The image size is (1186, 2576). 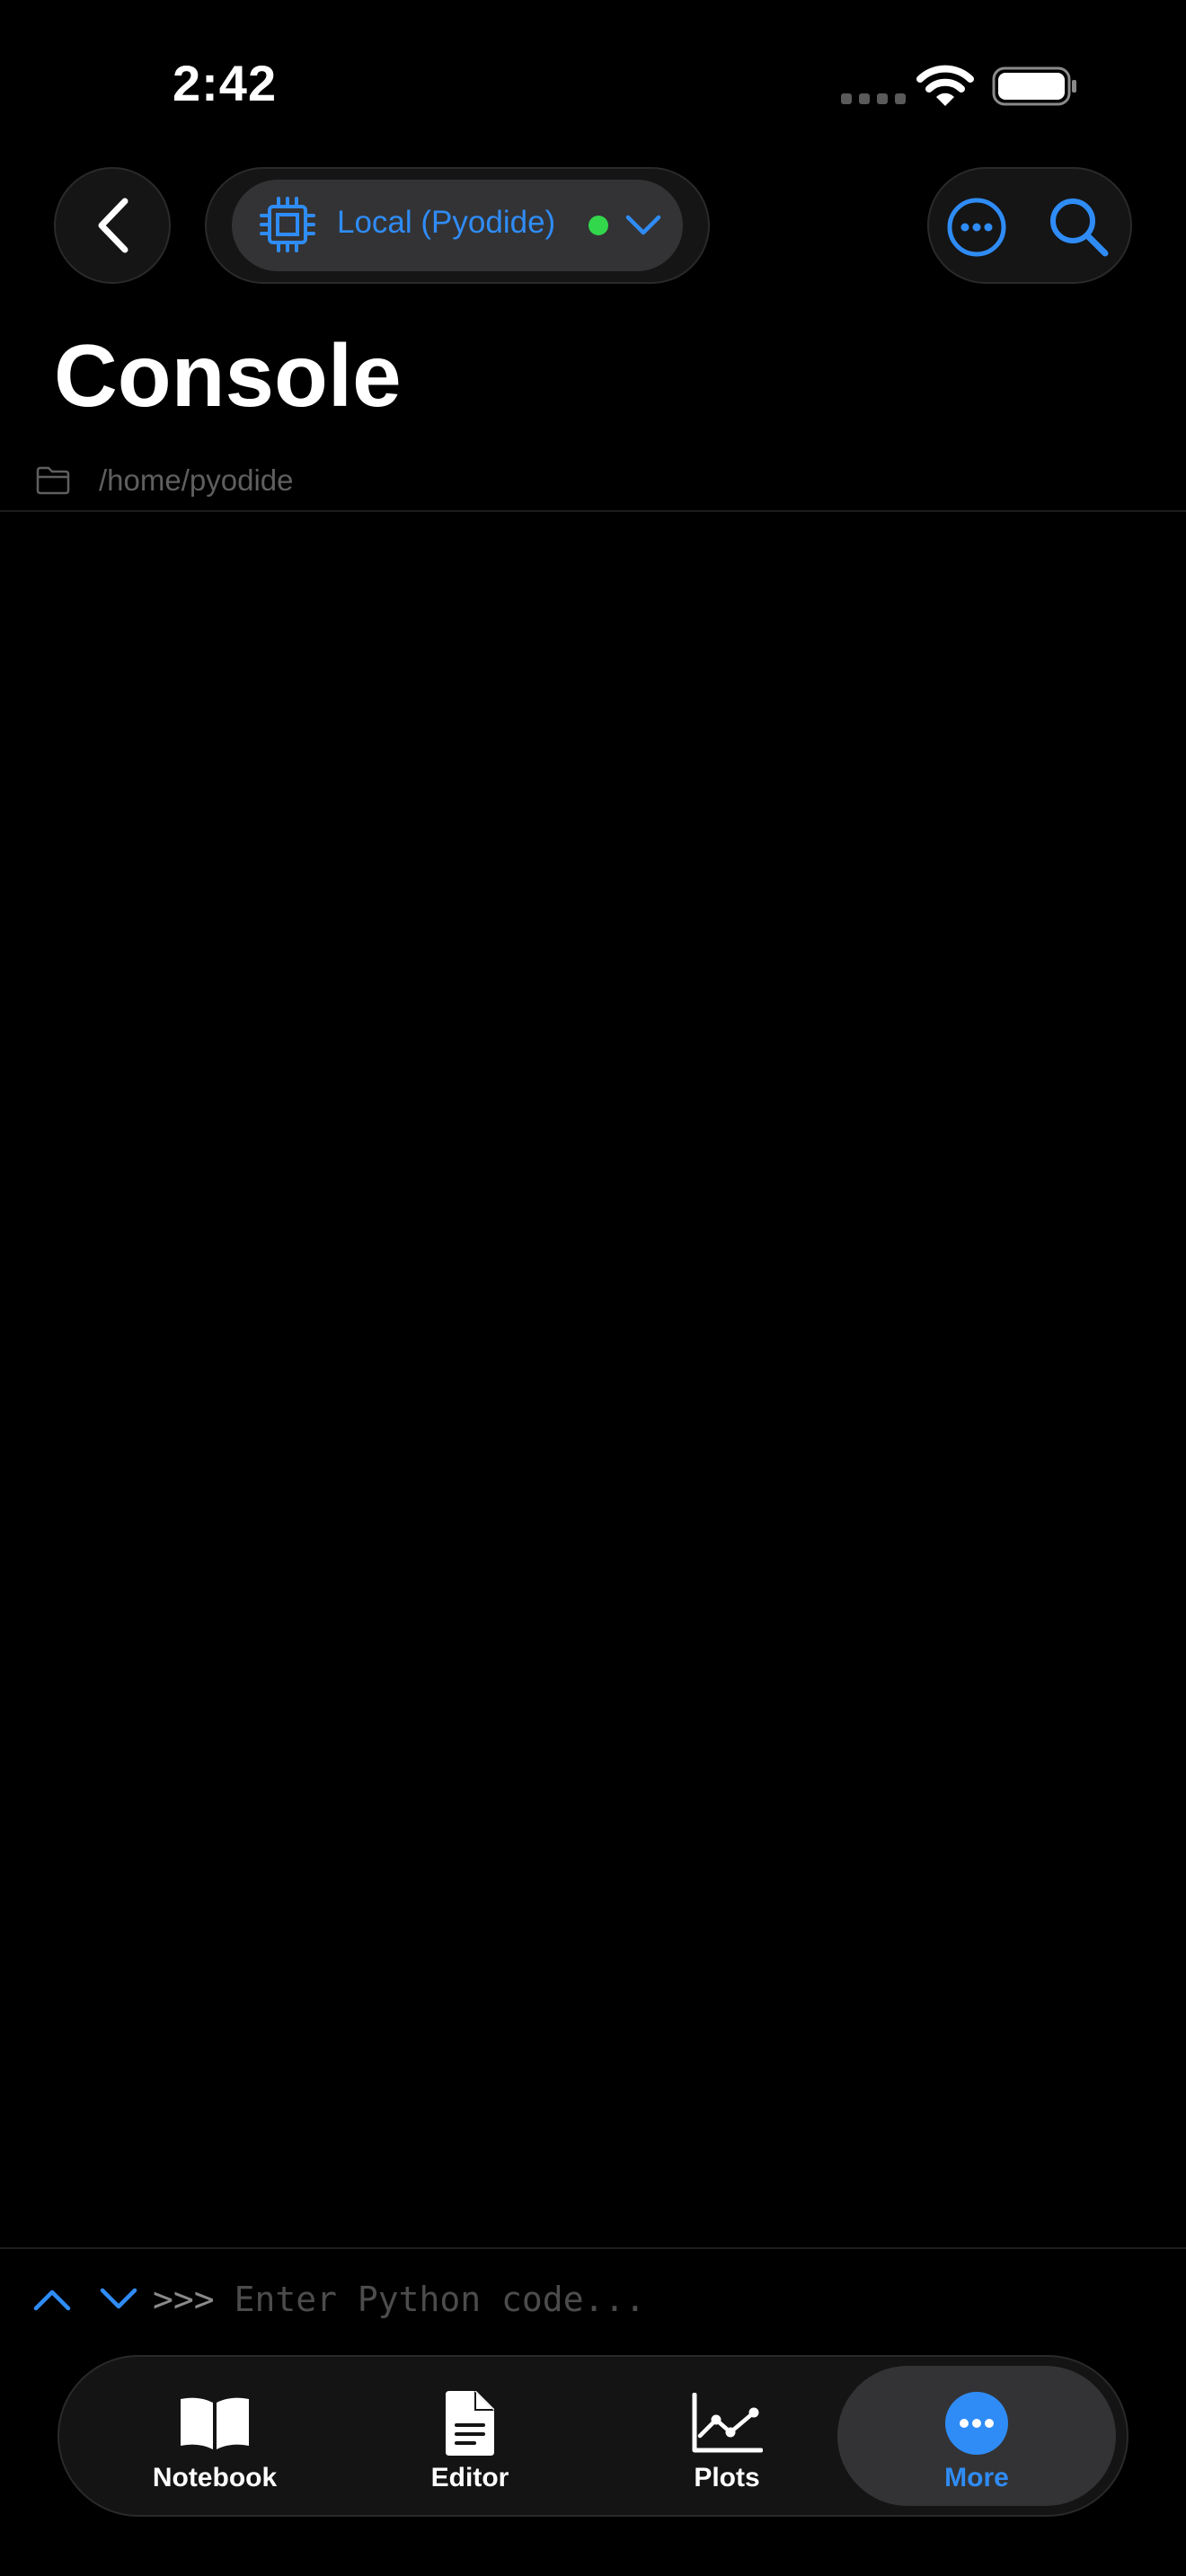 What do you see at coordinates (225, 83) in the screenshot?
I see `status-time: 2:42` at bounding box center [225, 83].